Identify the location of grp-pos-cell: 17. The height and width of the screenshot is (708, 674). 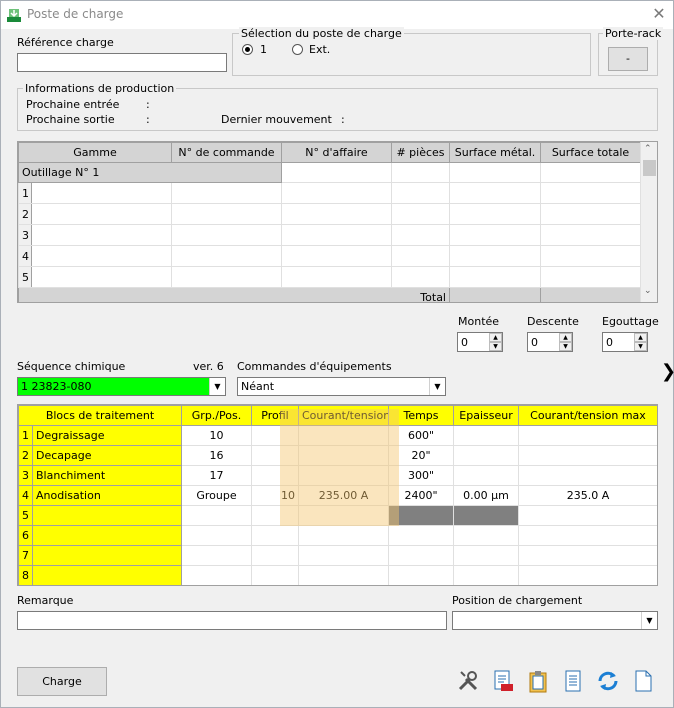
(216, 475).